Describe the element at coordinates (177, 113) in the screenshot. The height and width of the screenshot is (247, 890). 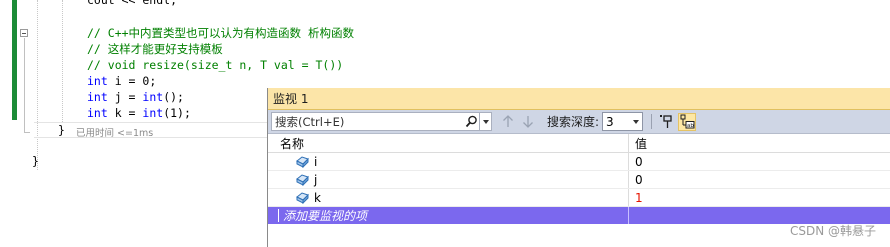
I see `code-text: (1);` at that location.